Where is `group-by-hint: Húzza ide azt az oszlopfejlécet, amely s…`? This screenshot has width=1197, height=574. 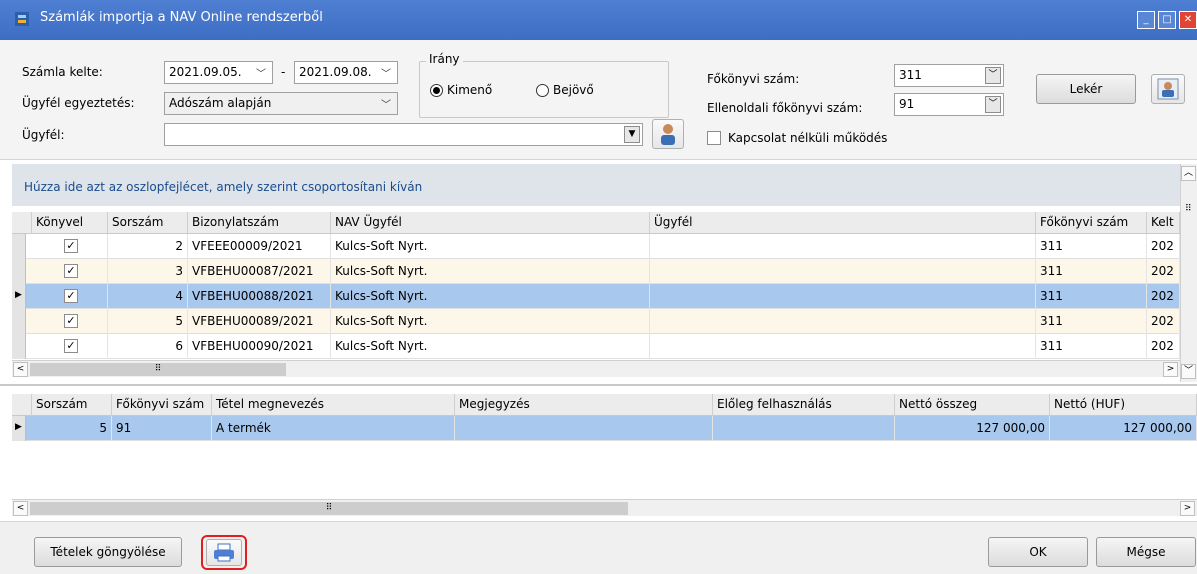 group-by-hint: Húzza ide azt az oszlopfejlécet, amely s… is located at coordinates (596, 185).